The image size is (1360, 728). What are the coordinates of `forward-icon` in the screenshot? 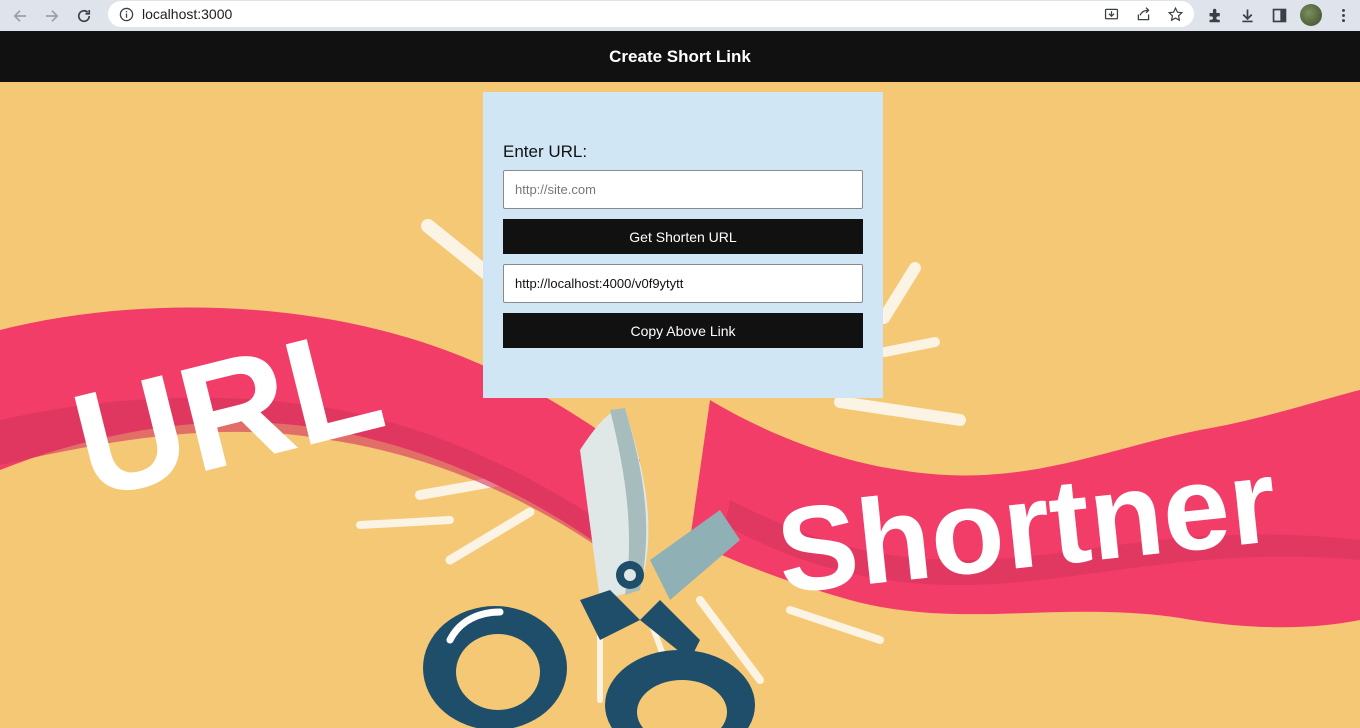 It's located at (52, 16).